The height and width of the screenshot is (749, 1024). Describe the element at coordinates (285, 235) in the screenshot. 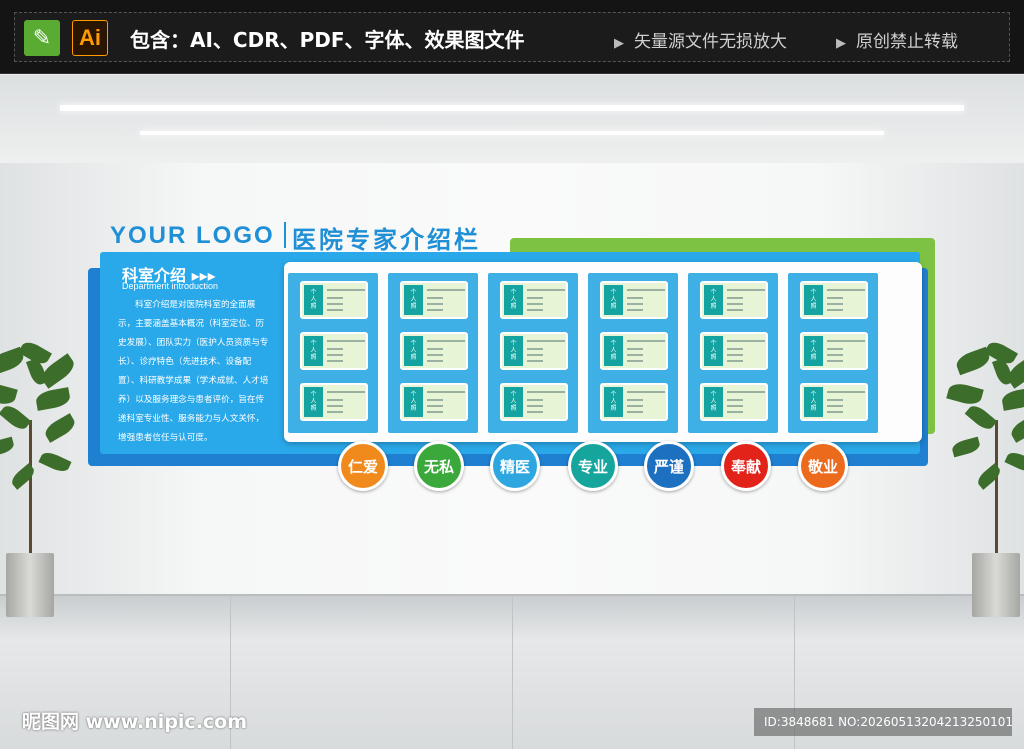

I see `logo-divider` at that location.